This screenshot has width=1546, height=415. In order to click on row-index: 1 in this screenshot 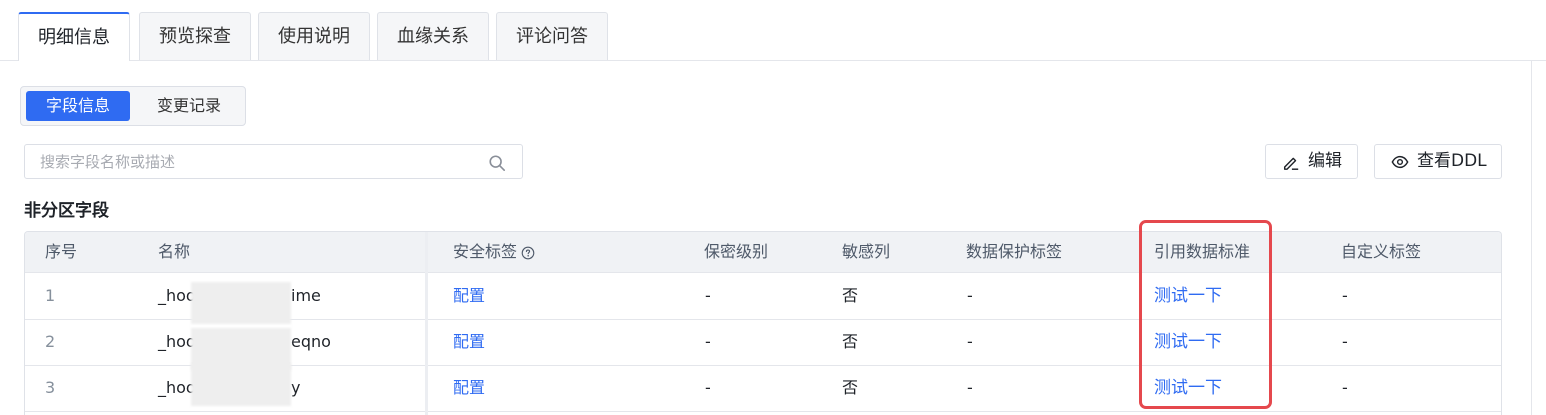, I will do `click(50, 295)`.